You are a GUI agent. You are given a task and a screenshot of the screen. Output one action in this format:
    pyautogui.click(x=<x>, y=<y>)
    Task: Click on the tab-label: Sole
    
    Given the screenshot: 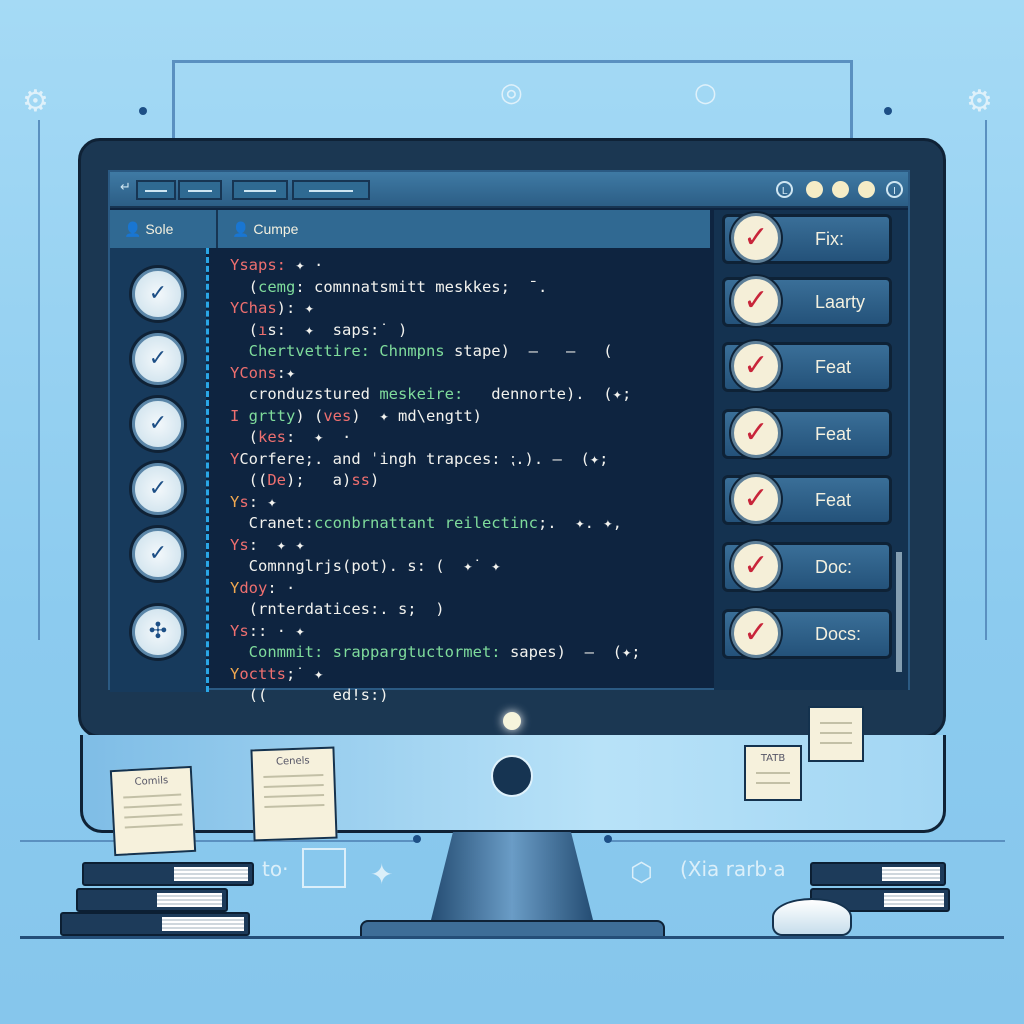 What is the action you would take?
    pyautogui.click(x=159, y=229)
    